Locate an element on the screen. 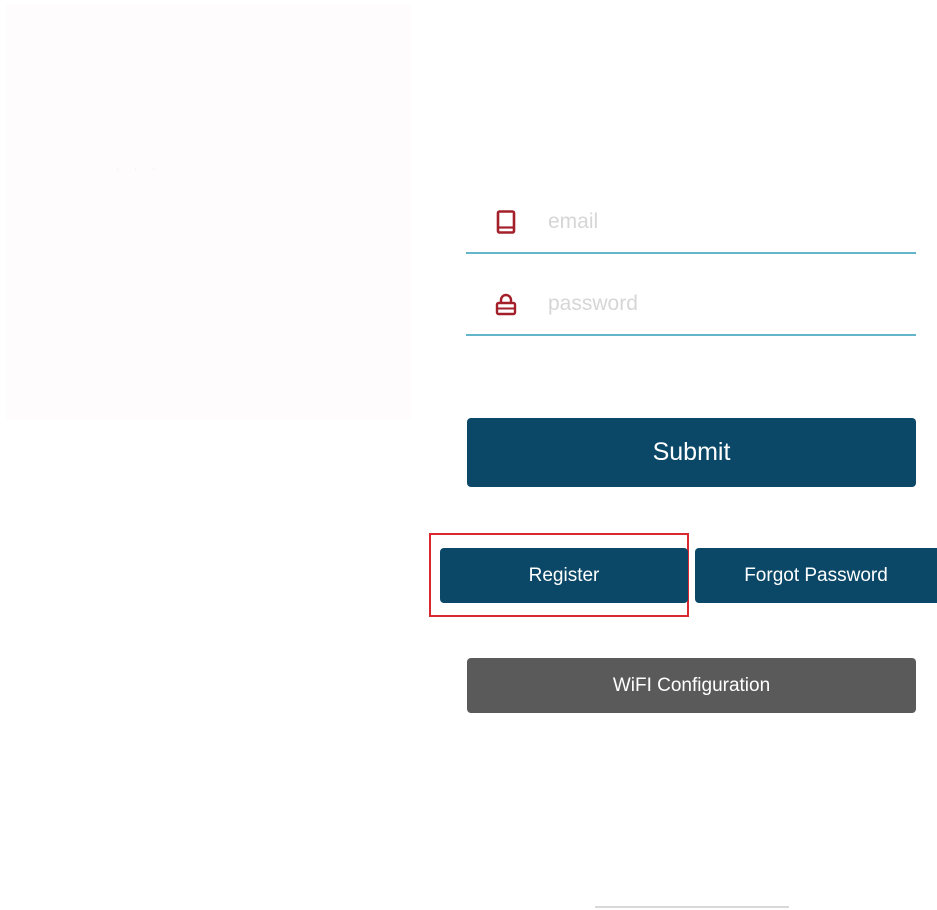 The image size is (937, 910). submit-button: Submit is located at coordinates (691, 452).